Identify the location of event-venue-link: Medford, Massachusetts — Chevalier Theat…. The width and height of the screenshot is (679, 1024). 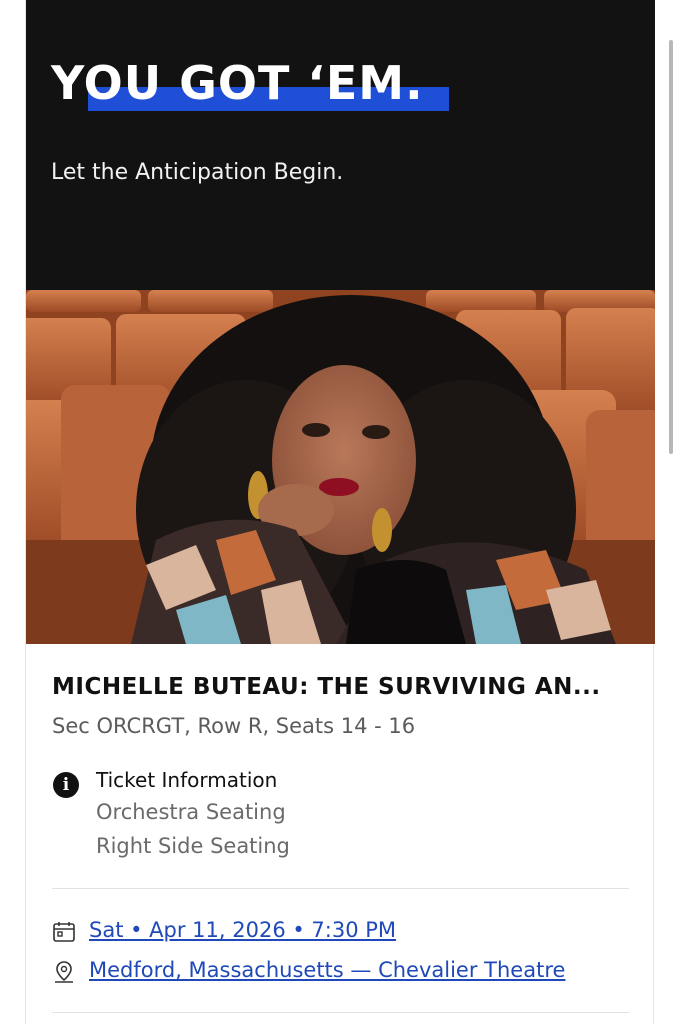
(327, 970).